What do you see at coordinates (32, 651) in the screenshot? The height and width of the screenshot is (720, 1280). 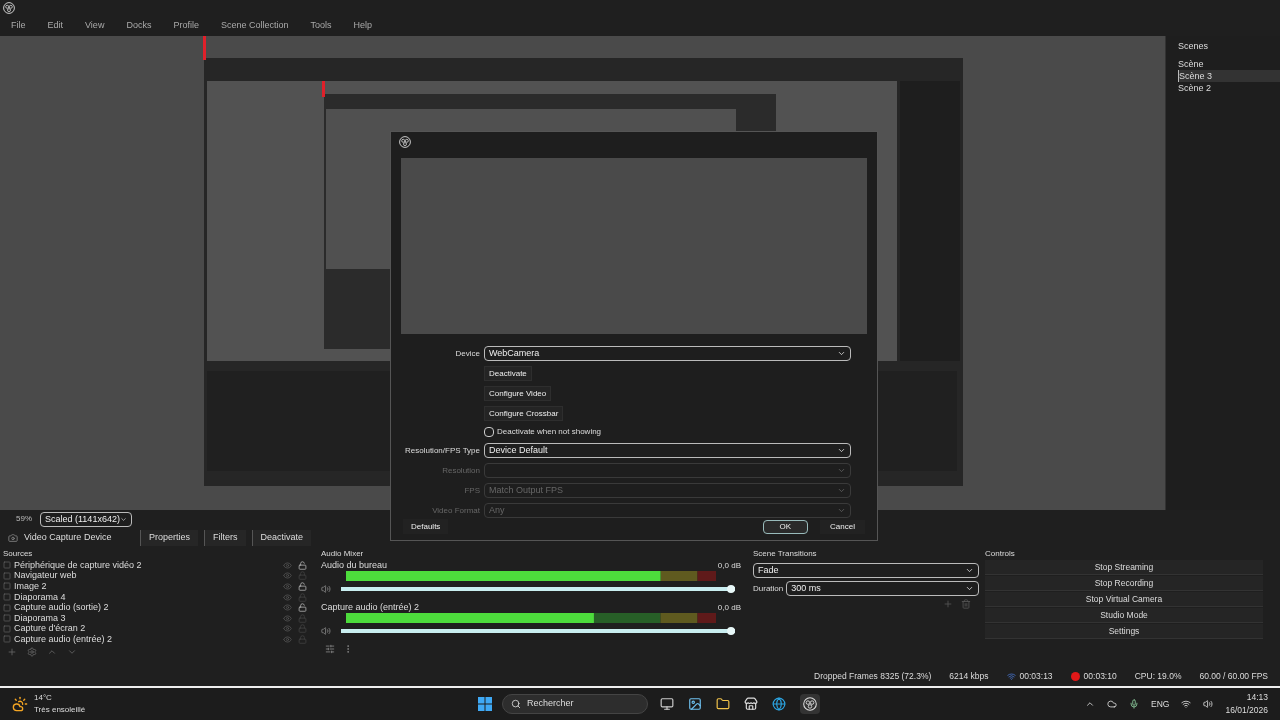 I see `settings-icon` at bounding box center [32, 651].